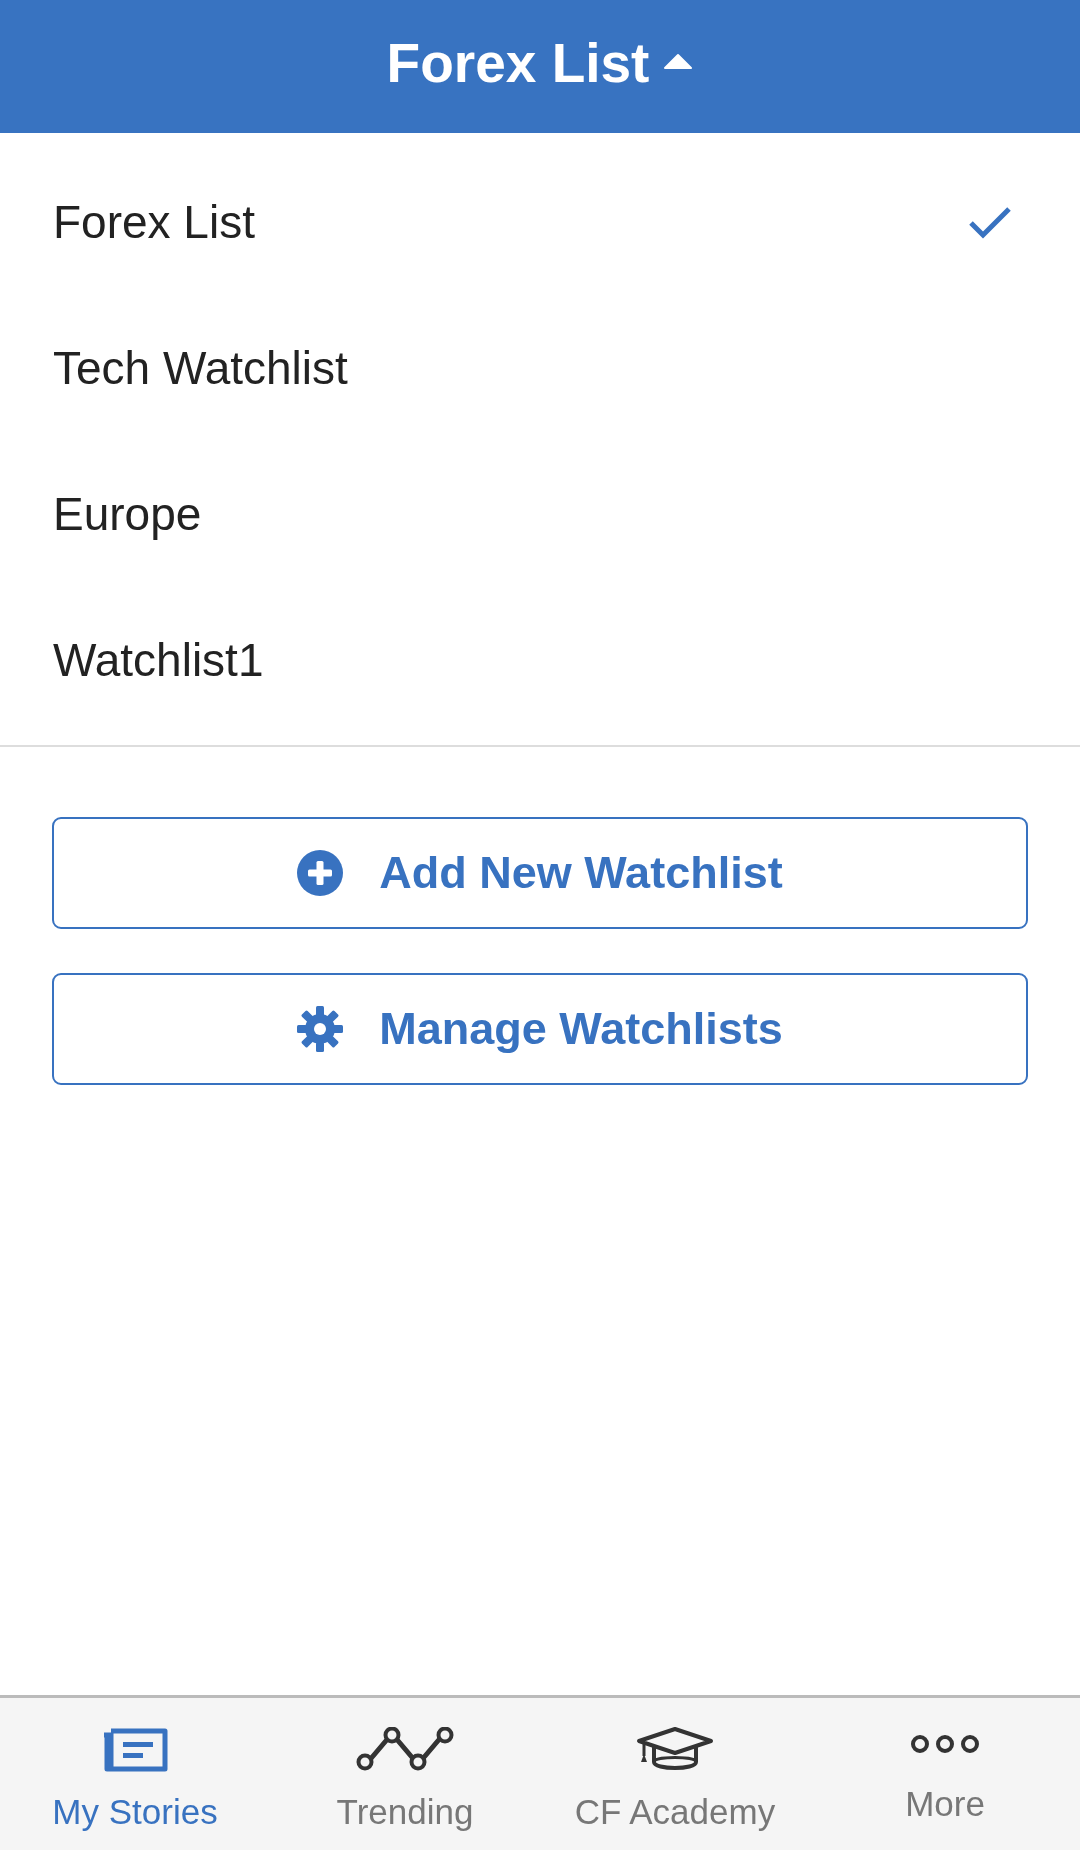  What do you see at coordinates (540, 368) in the screenshot?
I see `watchlist-item: Tech Watchlist` at bounding box center [540, 368].